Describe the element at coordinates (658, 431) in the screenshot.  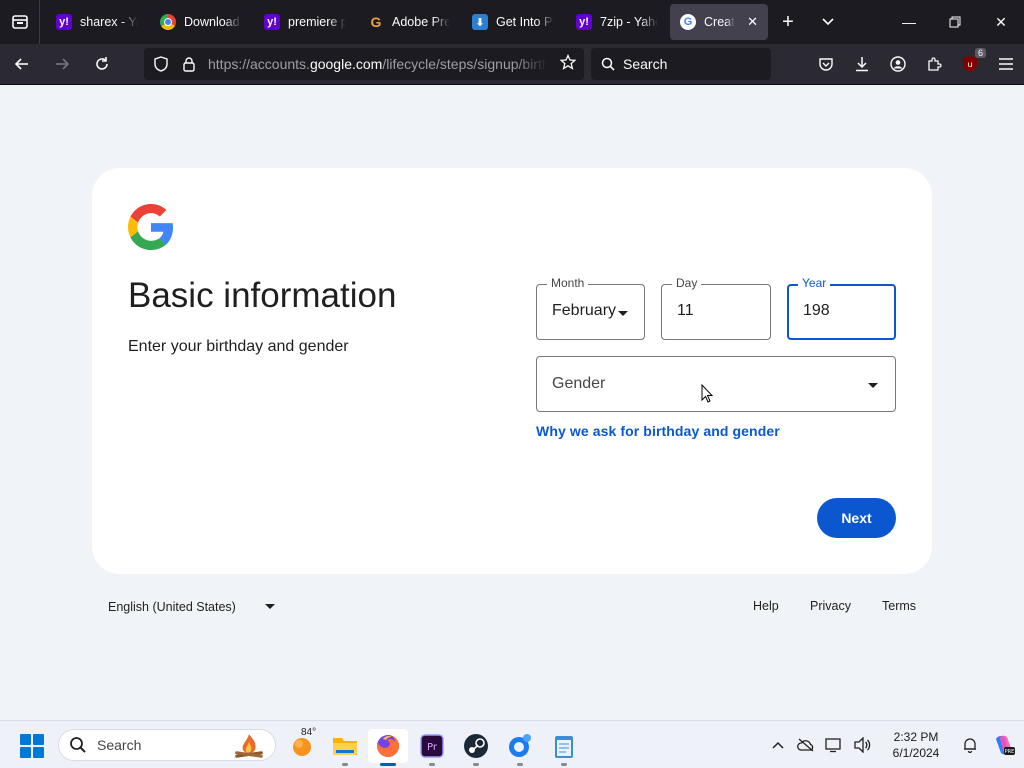
I see `why-we-ask-link: Why we ask for birthday and gender` at that location.